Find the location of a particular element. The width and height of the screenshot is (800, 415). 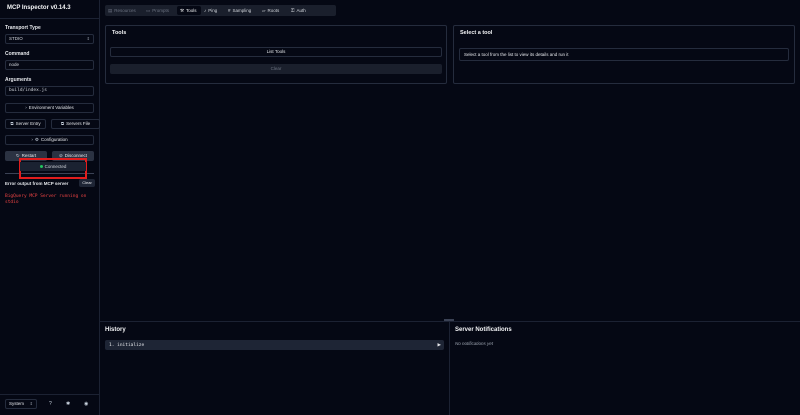

theme-select: System ⇕ is located at coordinates (21, 404).